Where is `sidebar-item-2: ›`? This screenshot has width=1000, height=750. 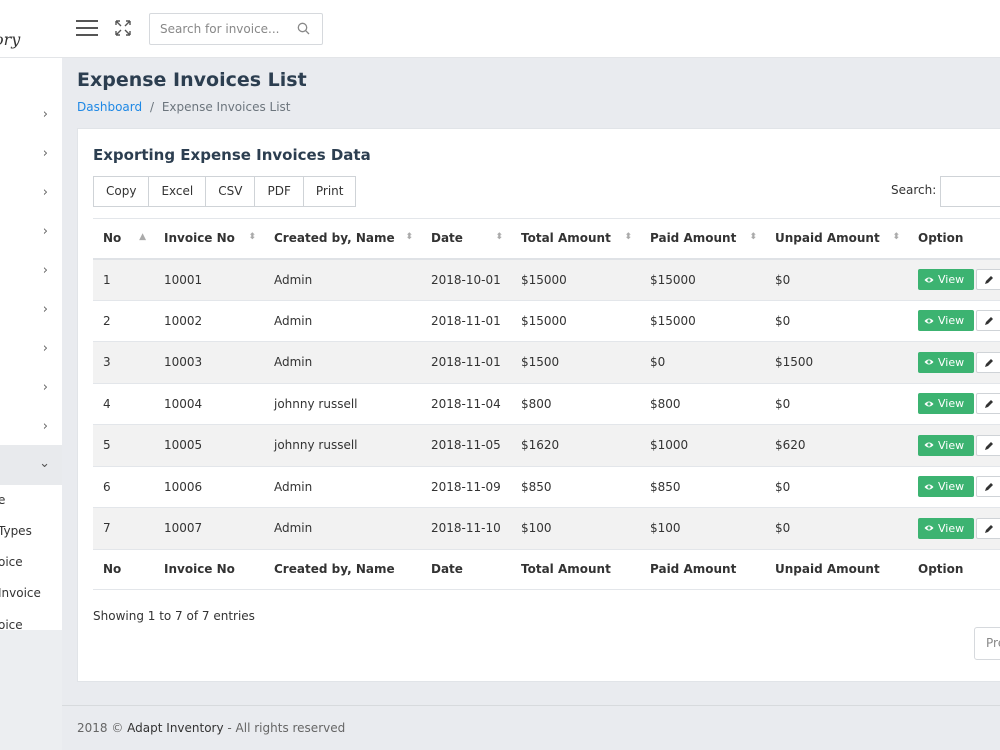 sidebar-item-2: › is located at coordinates (31, 153).